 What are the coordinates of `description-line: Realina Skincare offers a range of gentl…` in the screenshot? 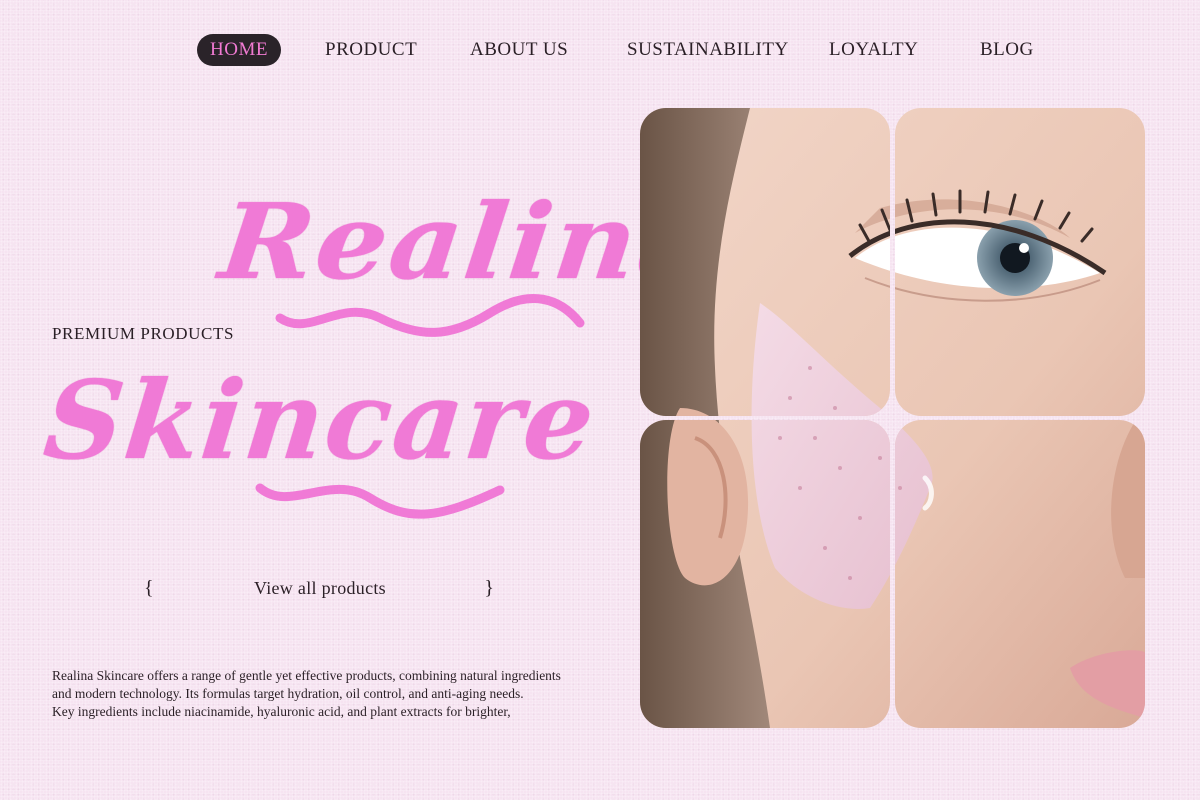 It's located at (306, 675).